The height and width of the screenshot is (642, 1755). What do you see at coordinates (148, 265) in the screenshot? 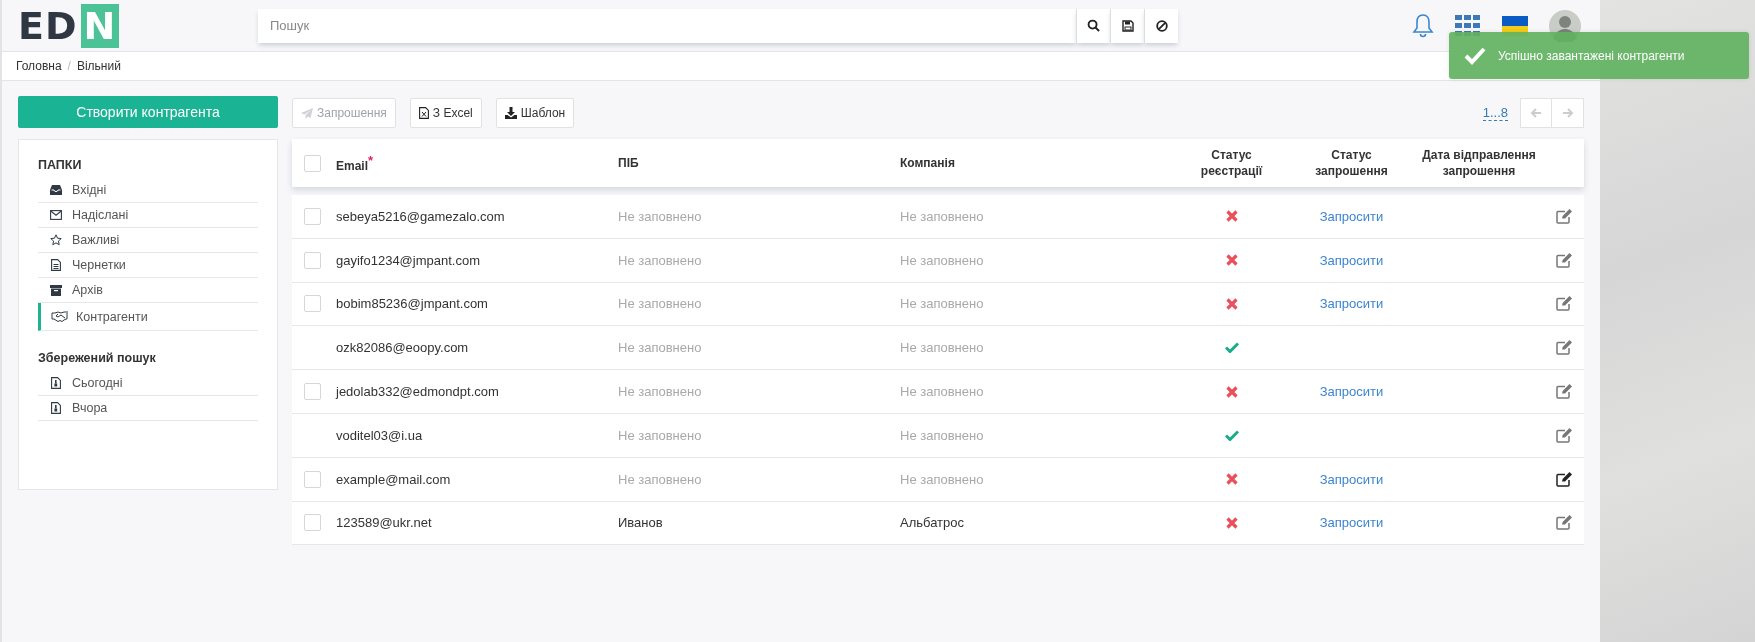
I see `sidebar-item: Чернетки` at bounding box center [148, 265].